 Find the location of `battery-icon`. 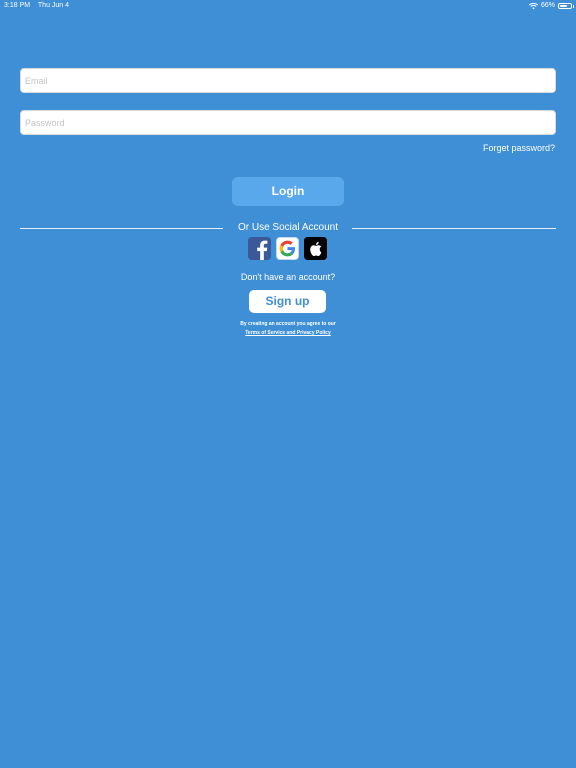

battery-icon is located at coordinates (566, 6).